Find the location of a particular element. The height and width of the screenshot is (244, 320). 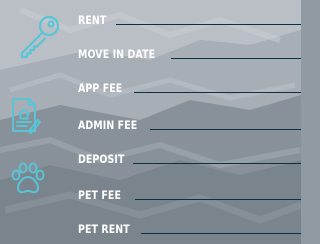

field-row-pet-rent: PET RENT is located at coordinates (189, 224).